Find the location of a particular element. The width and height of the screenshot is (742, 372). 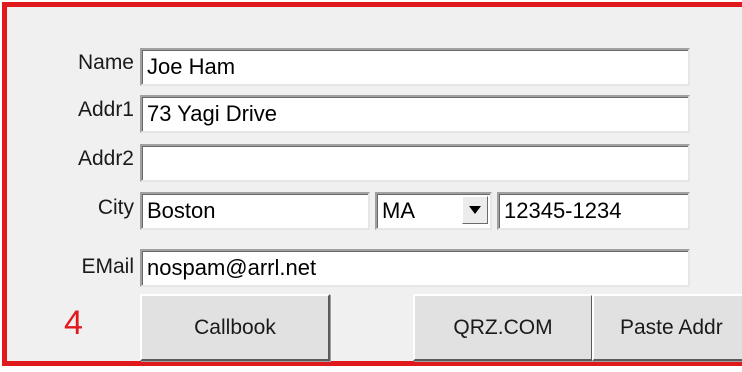

name-field: Joe Ham is located at coordinates (415, 67).